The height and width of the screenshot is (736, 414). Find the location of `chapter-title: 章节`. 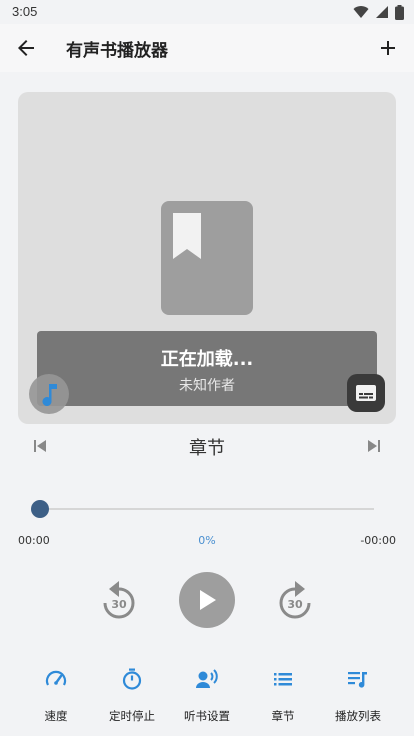

chapter-title: 章节 is located at coordinates (207, 448).